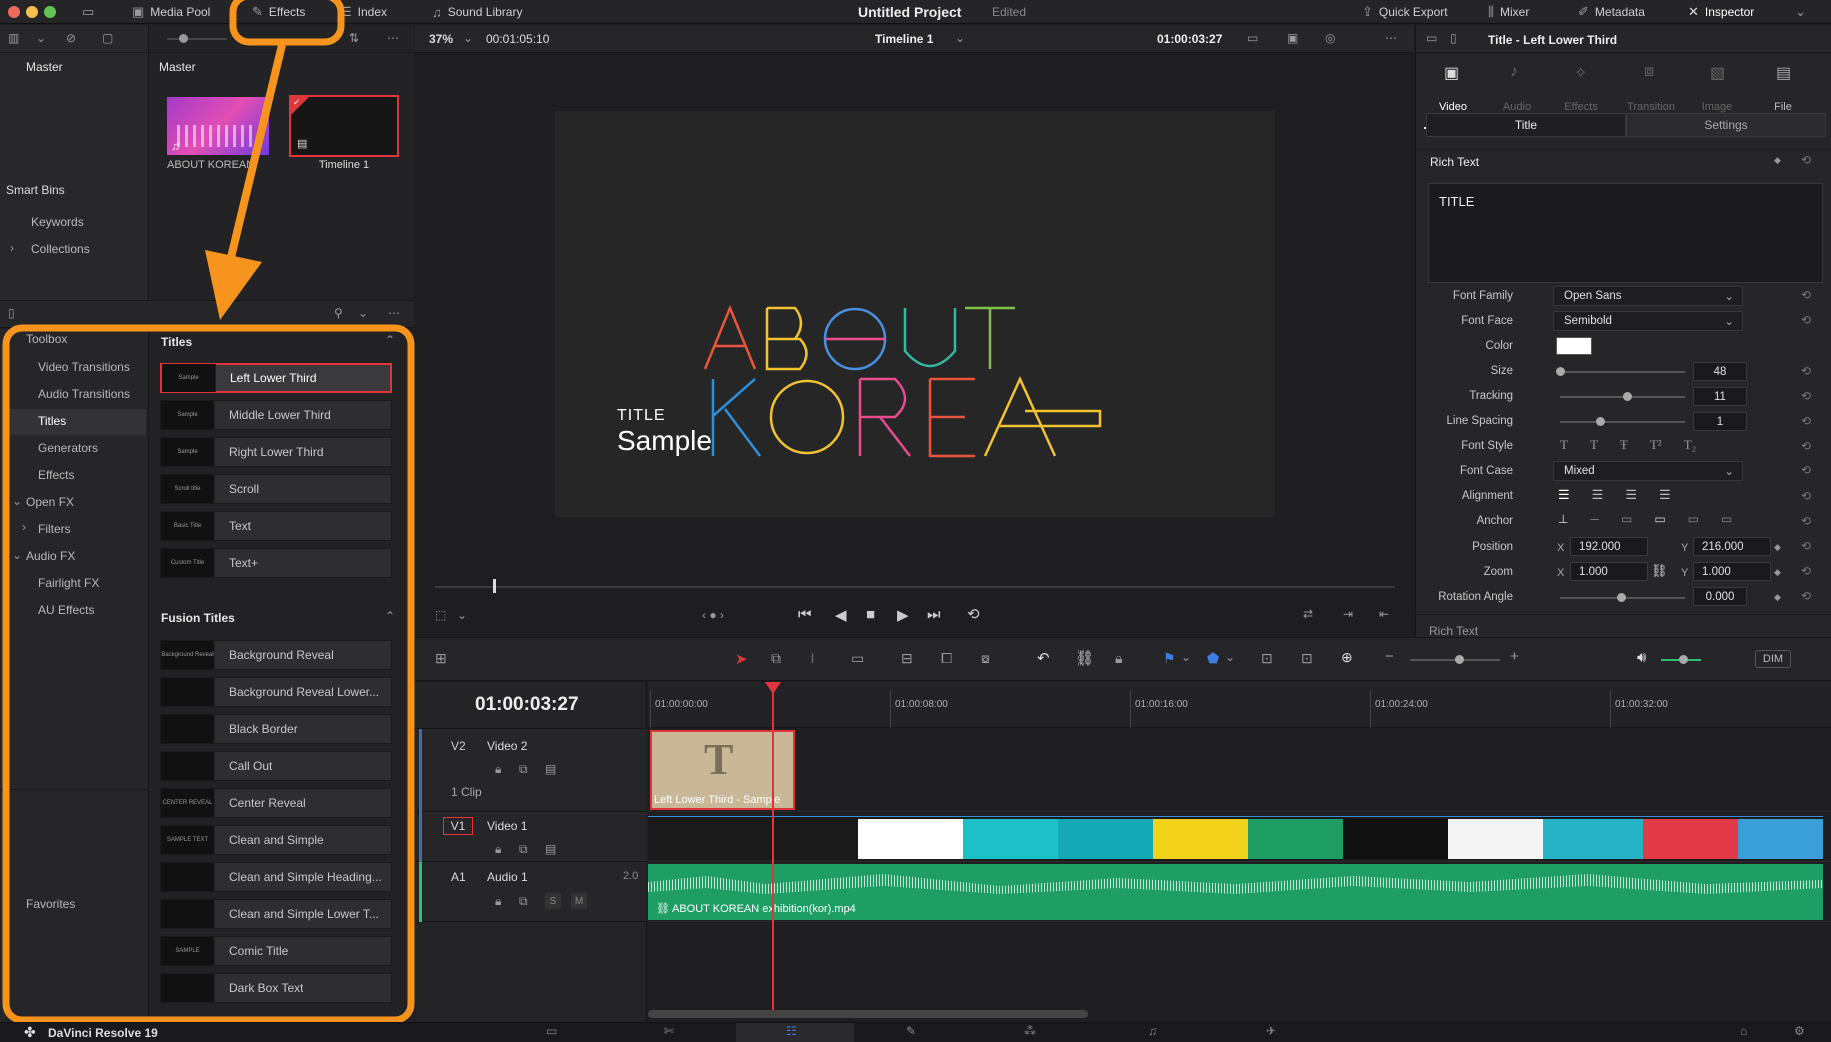  I want to click on viewer-overlay-icon: ▭, so click(1252, 38).